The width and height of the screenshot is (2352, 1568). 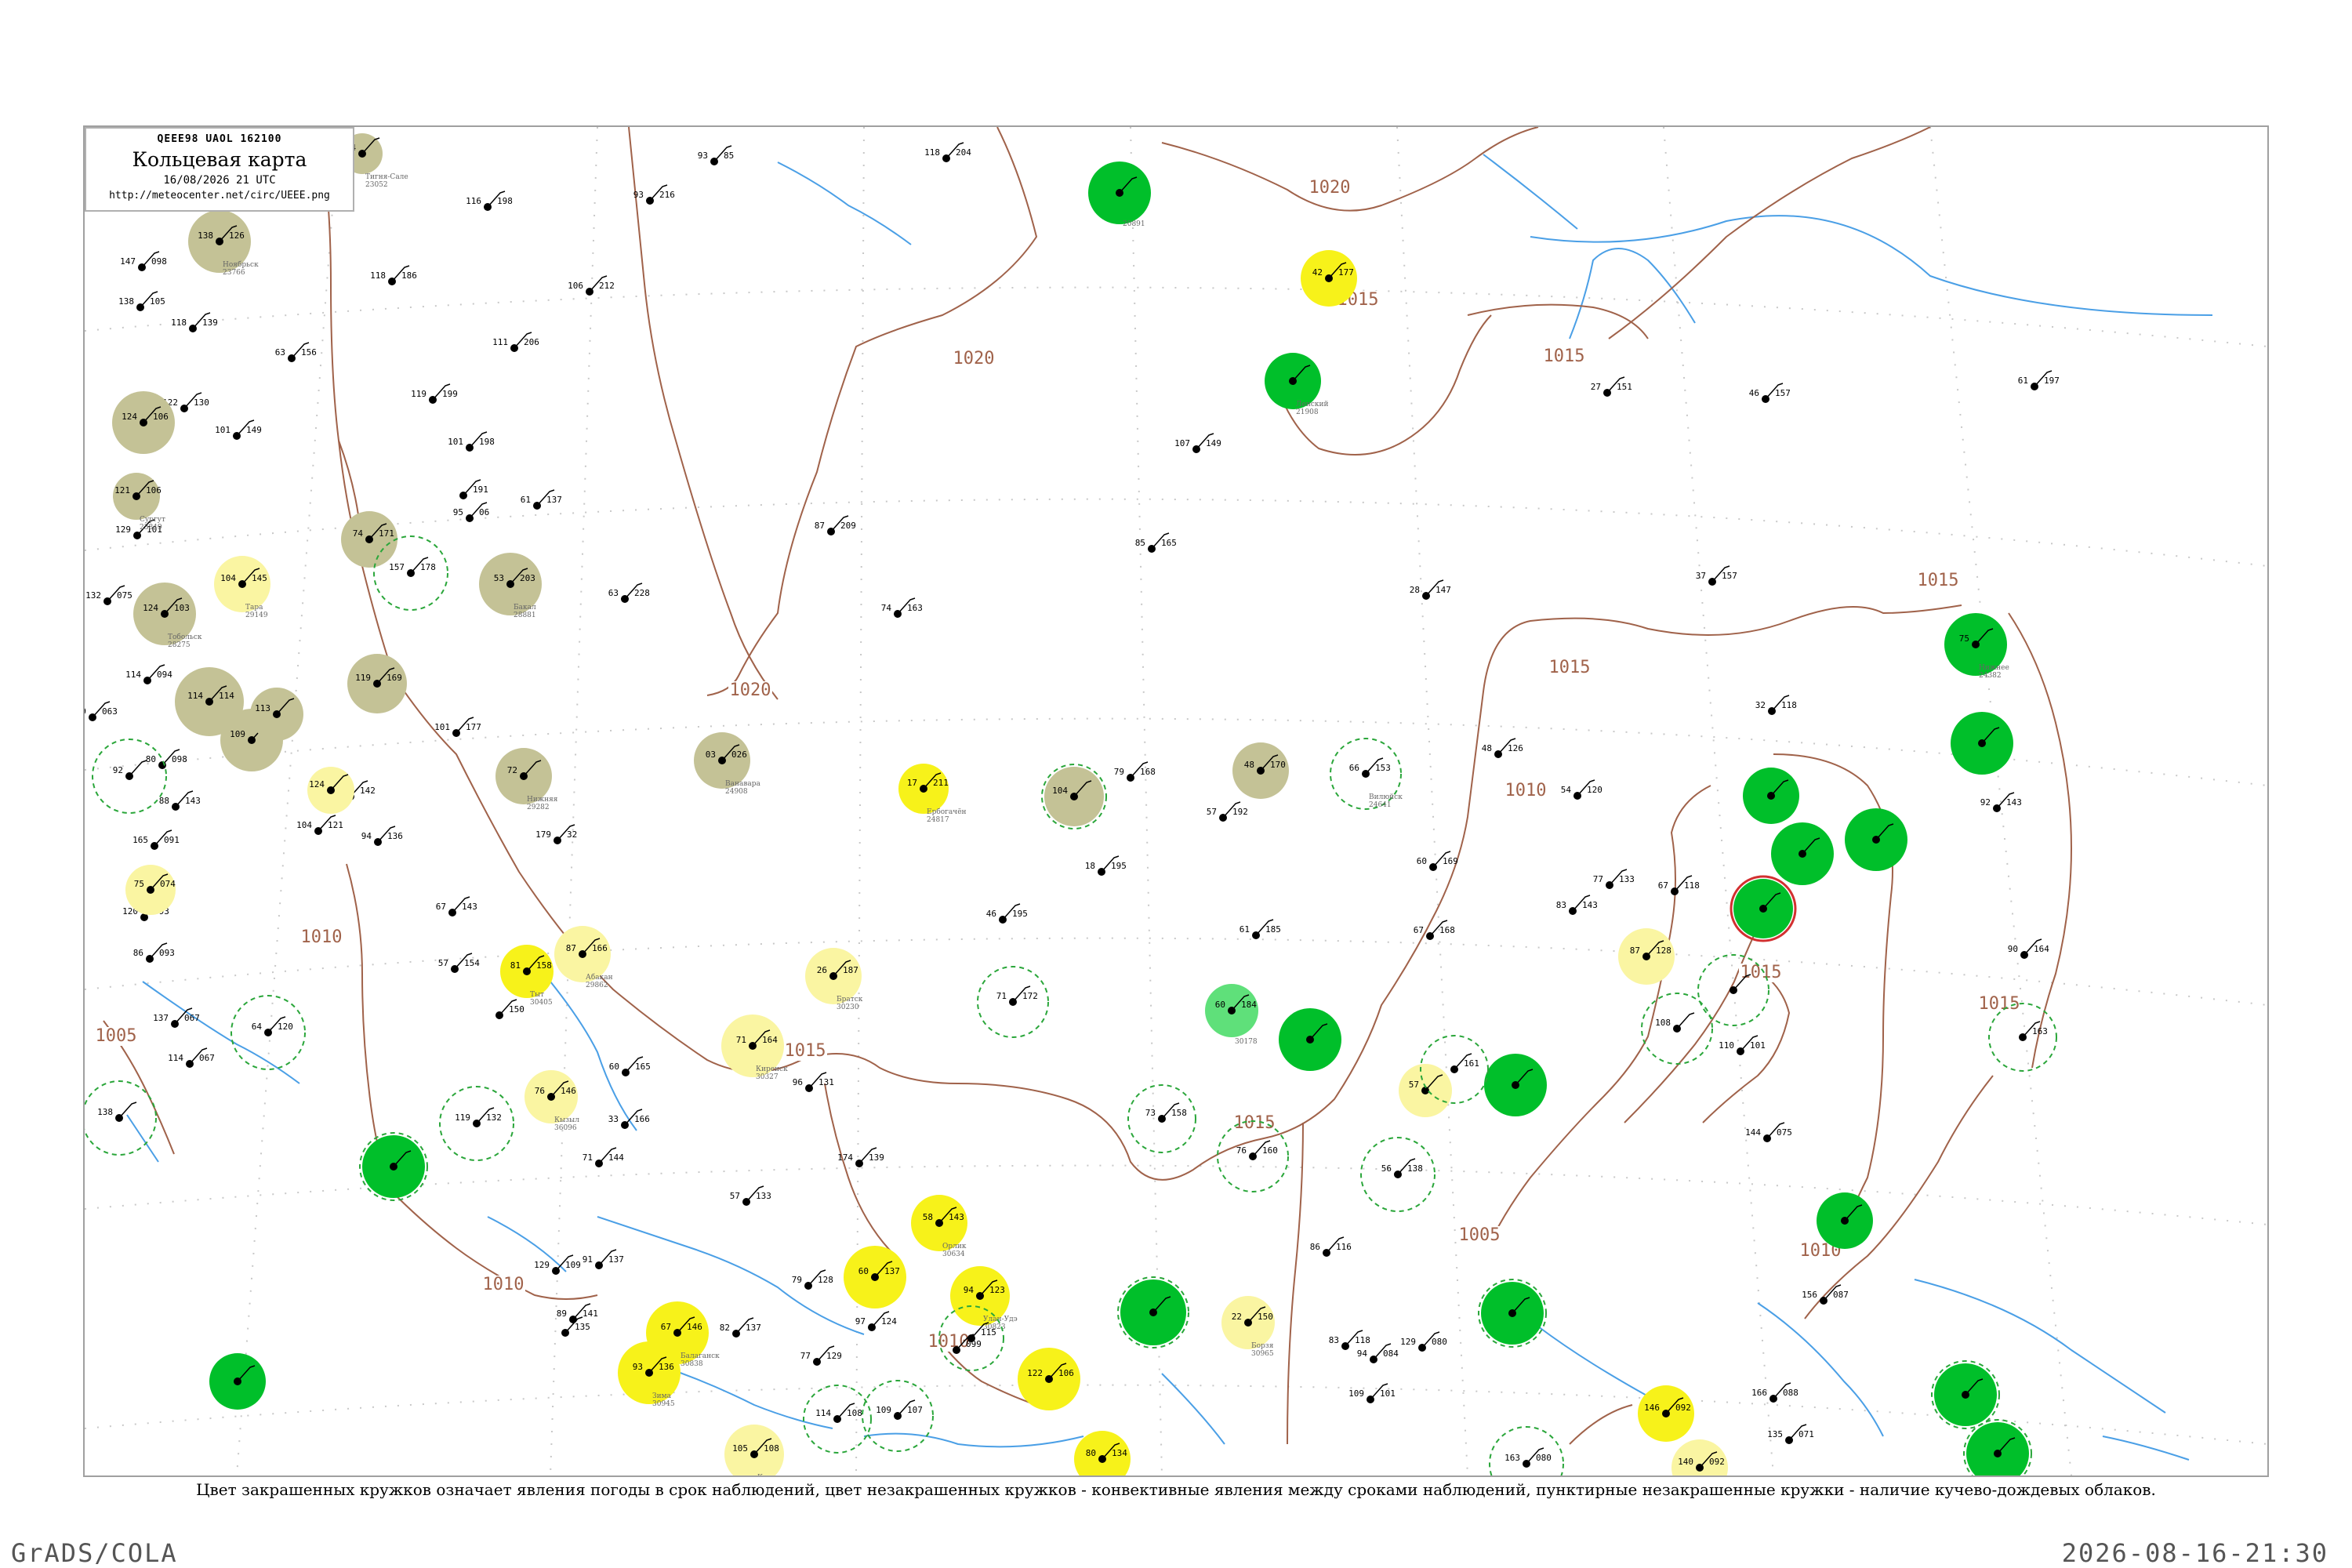 I want to click on station-pressure: 135, so click(x=582, y=1327).